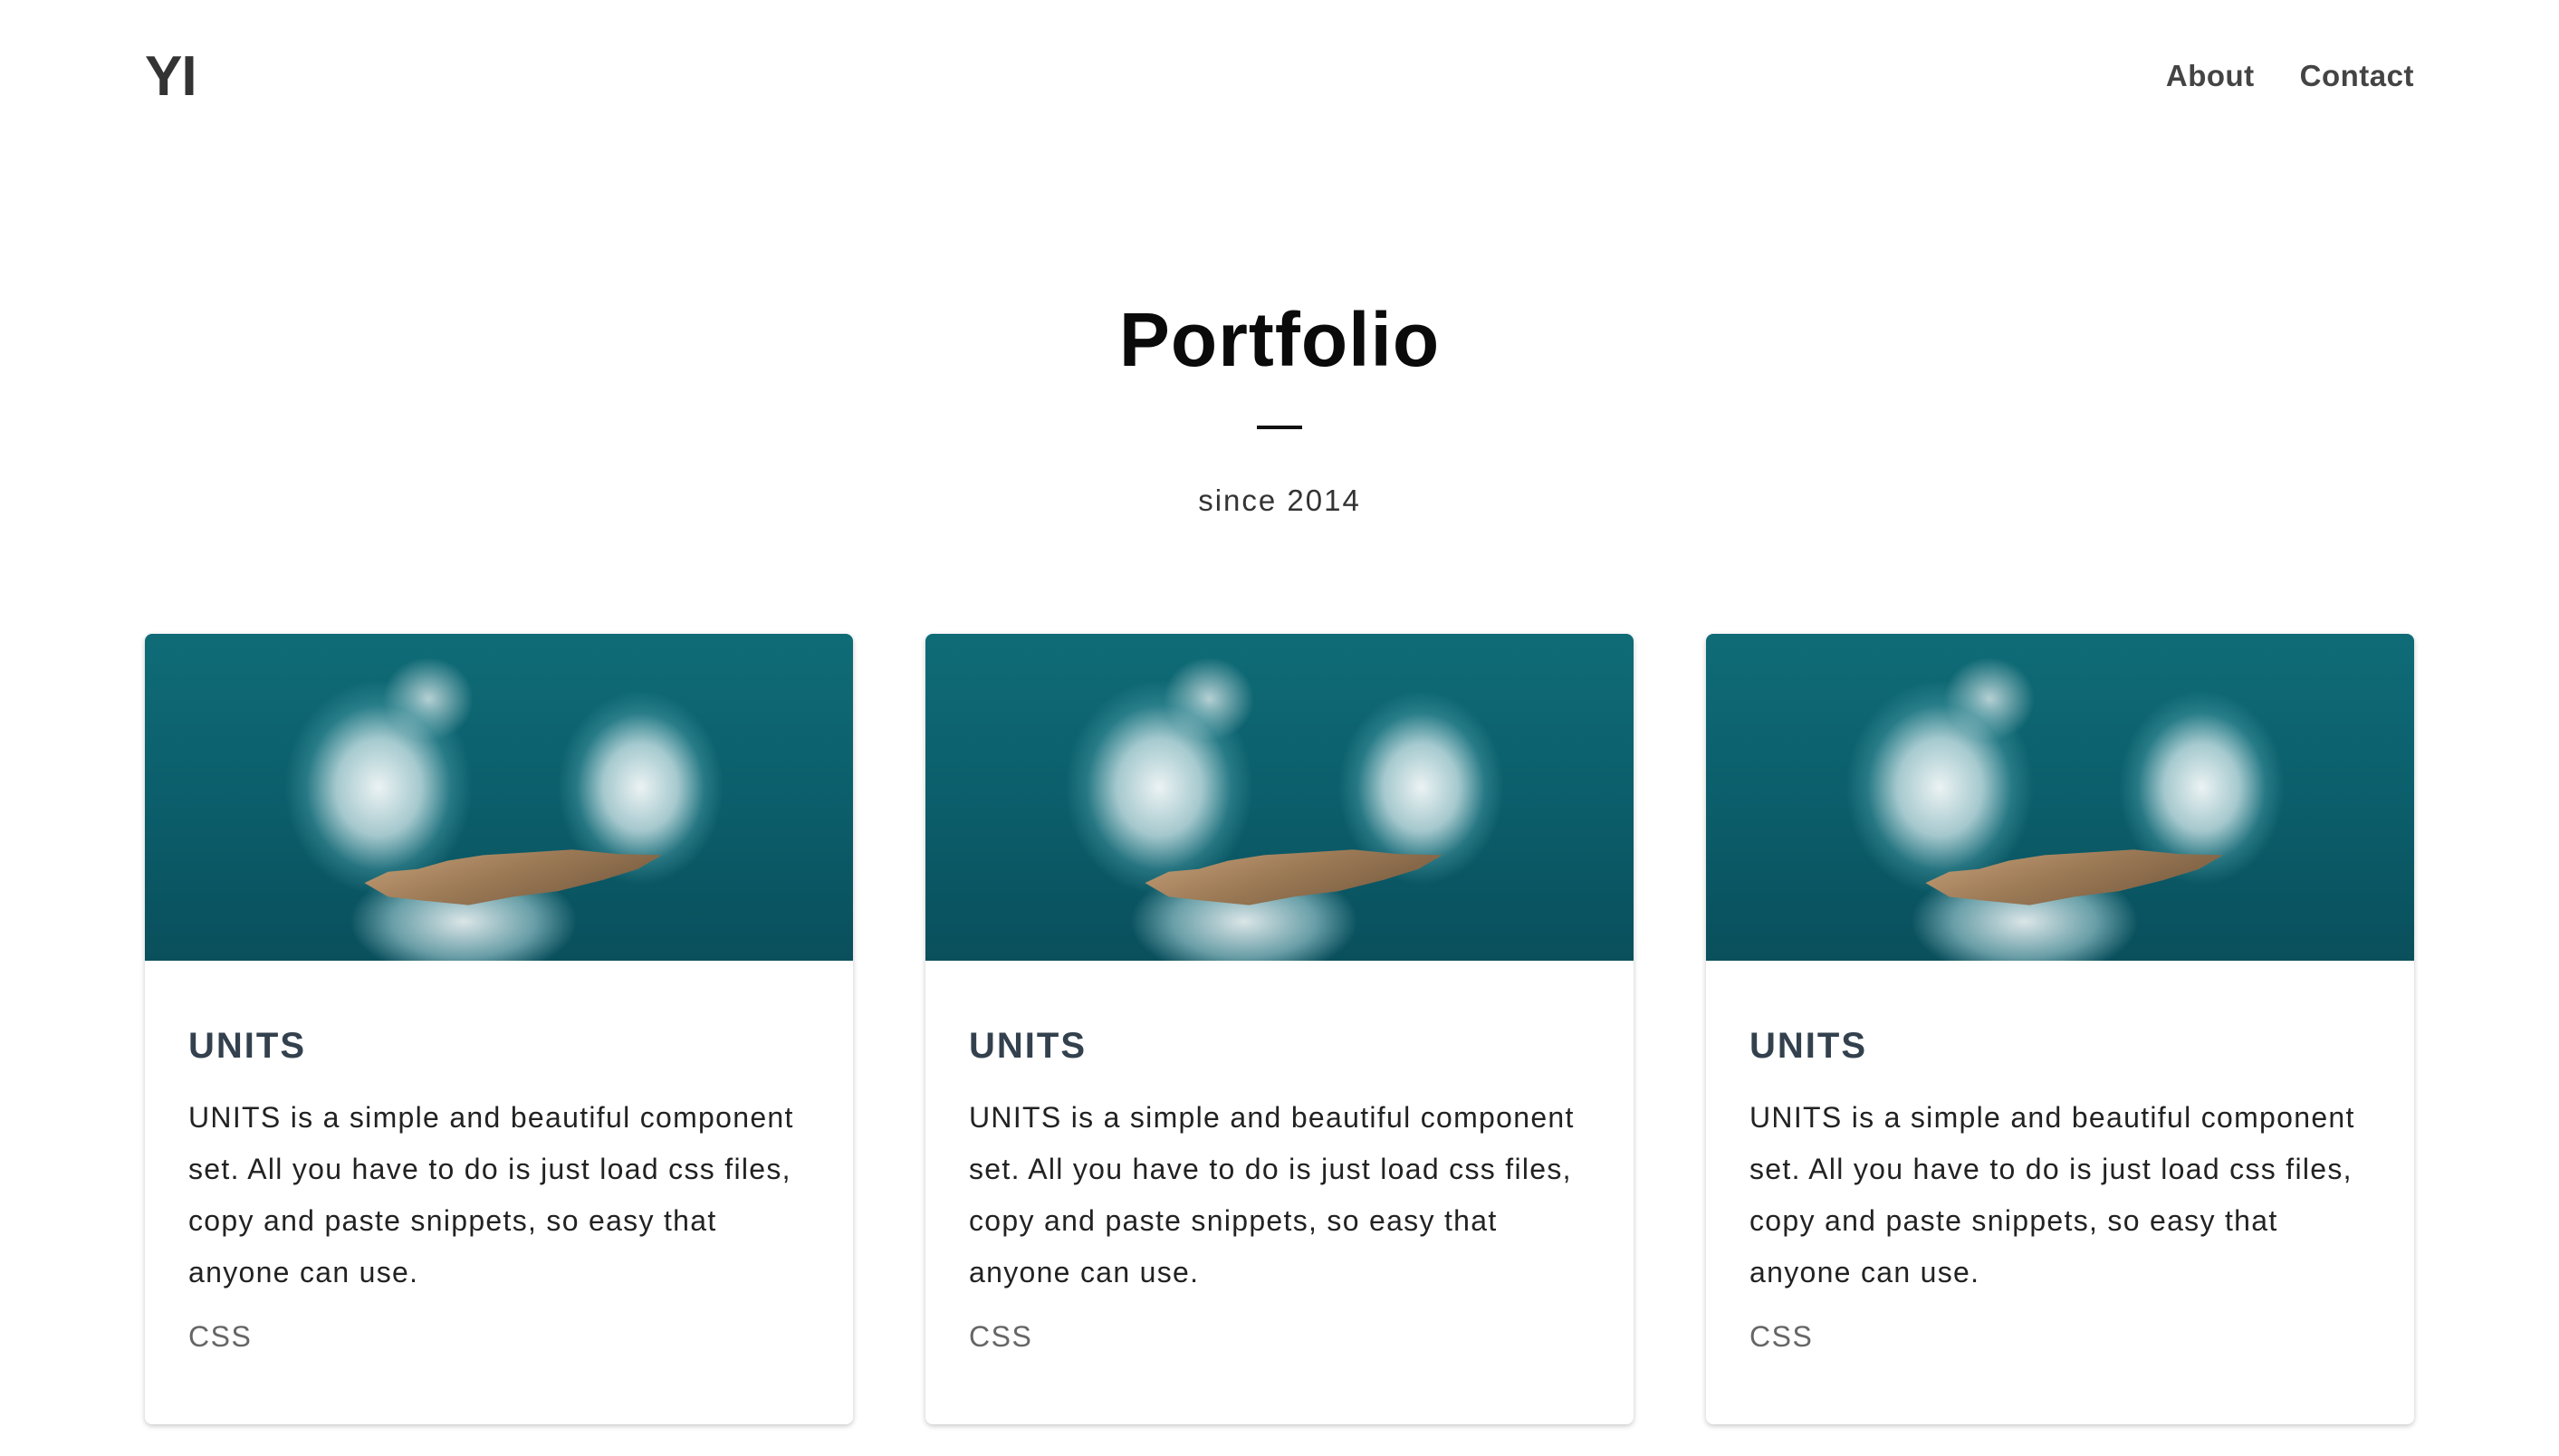 This screenshot has width=2559, height=1456. What do you see at coordinates (1279, 76) in the screenshot?
I see `site-header: YI About Contact` at bounding box center [1279, 76].